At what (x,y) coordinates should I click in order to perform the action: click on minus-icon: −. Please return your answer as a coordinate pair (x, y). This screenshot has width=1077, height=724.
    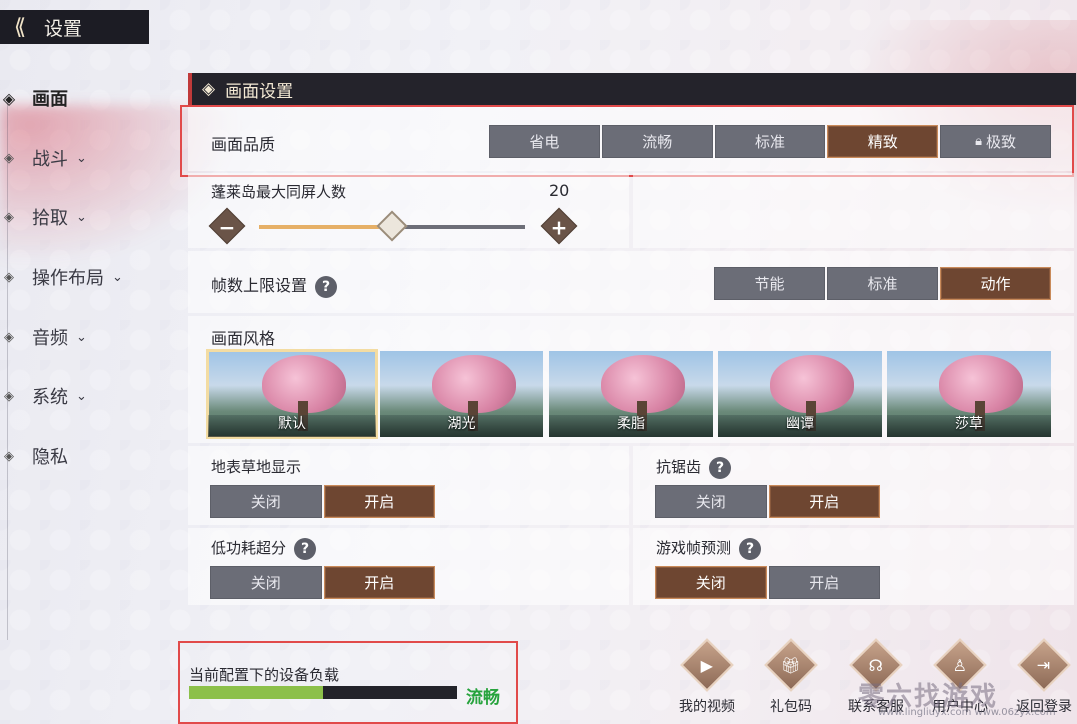
    Looking at the image, I should click on (227, 227).